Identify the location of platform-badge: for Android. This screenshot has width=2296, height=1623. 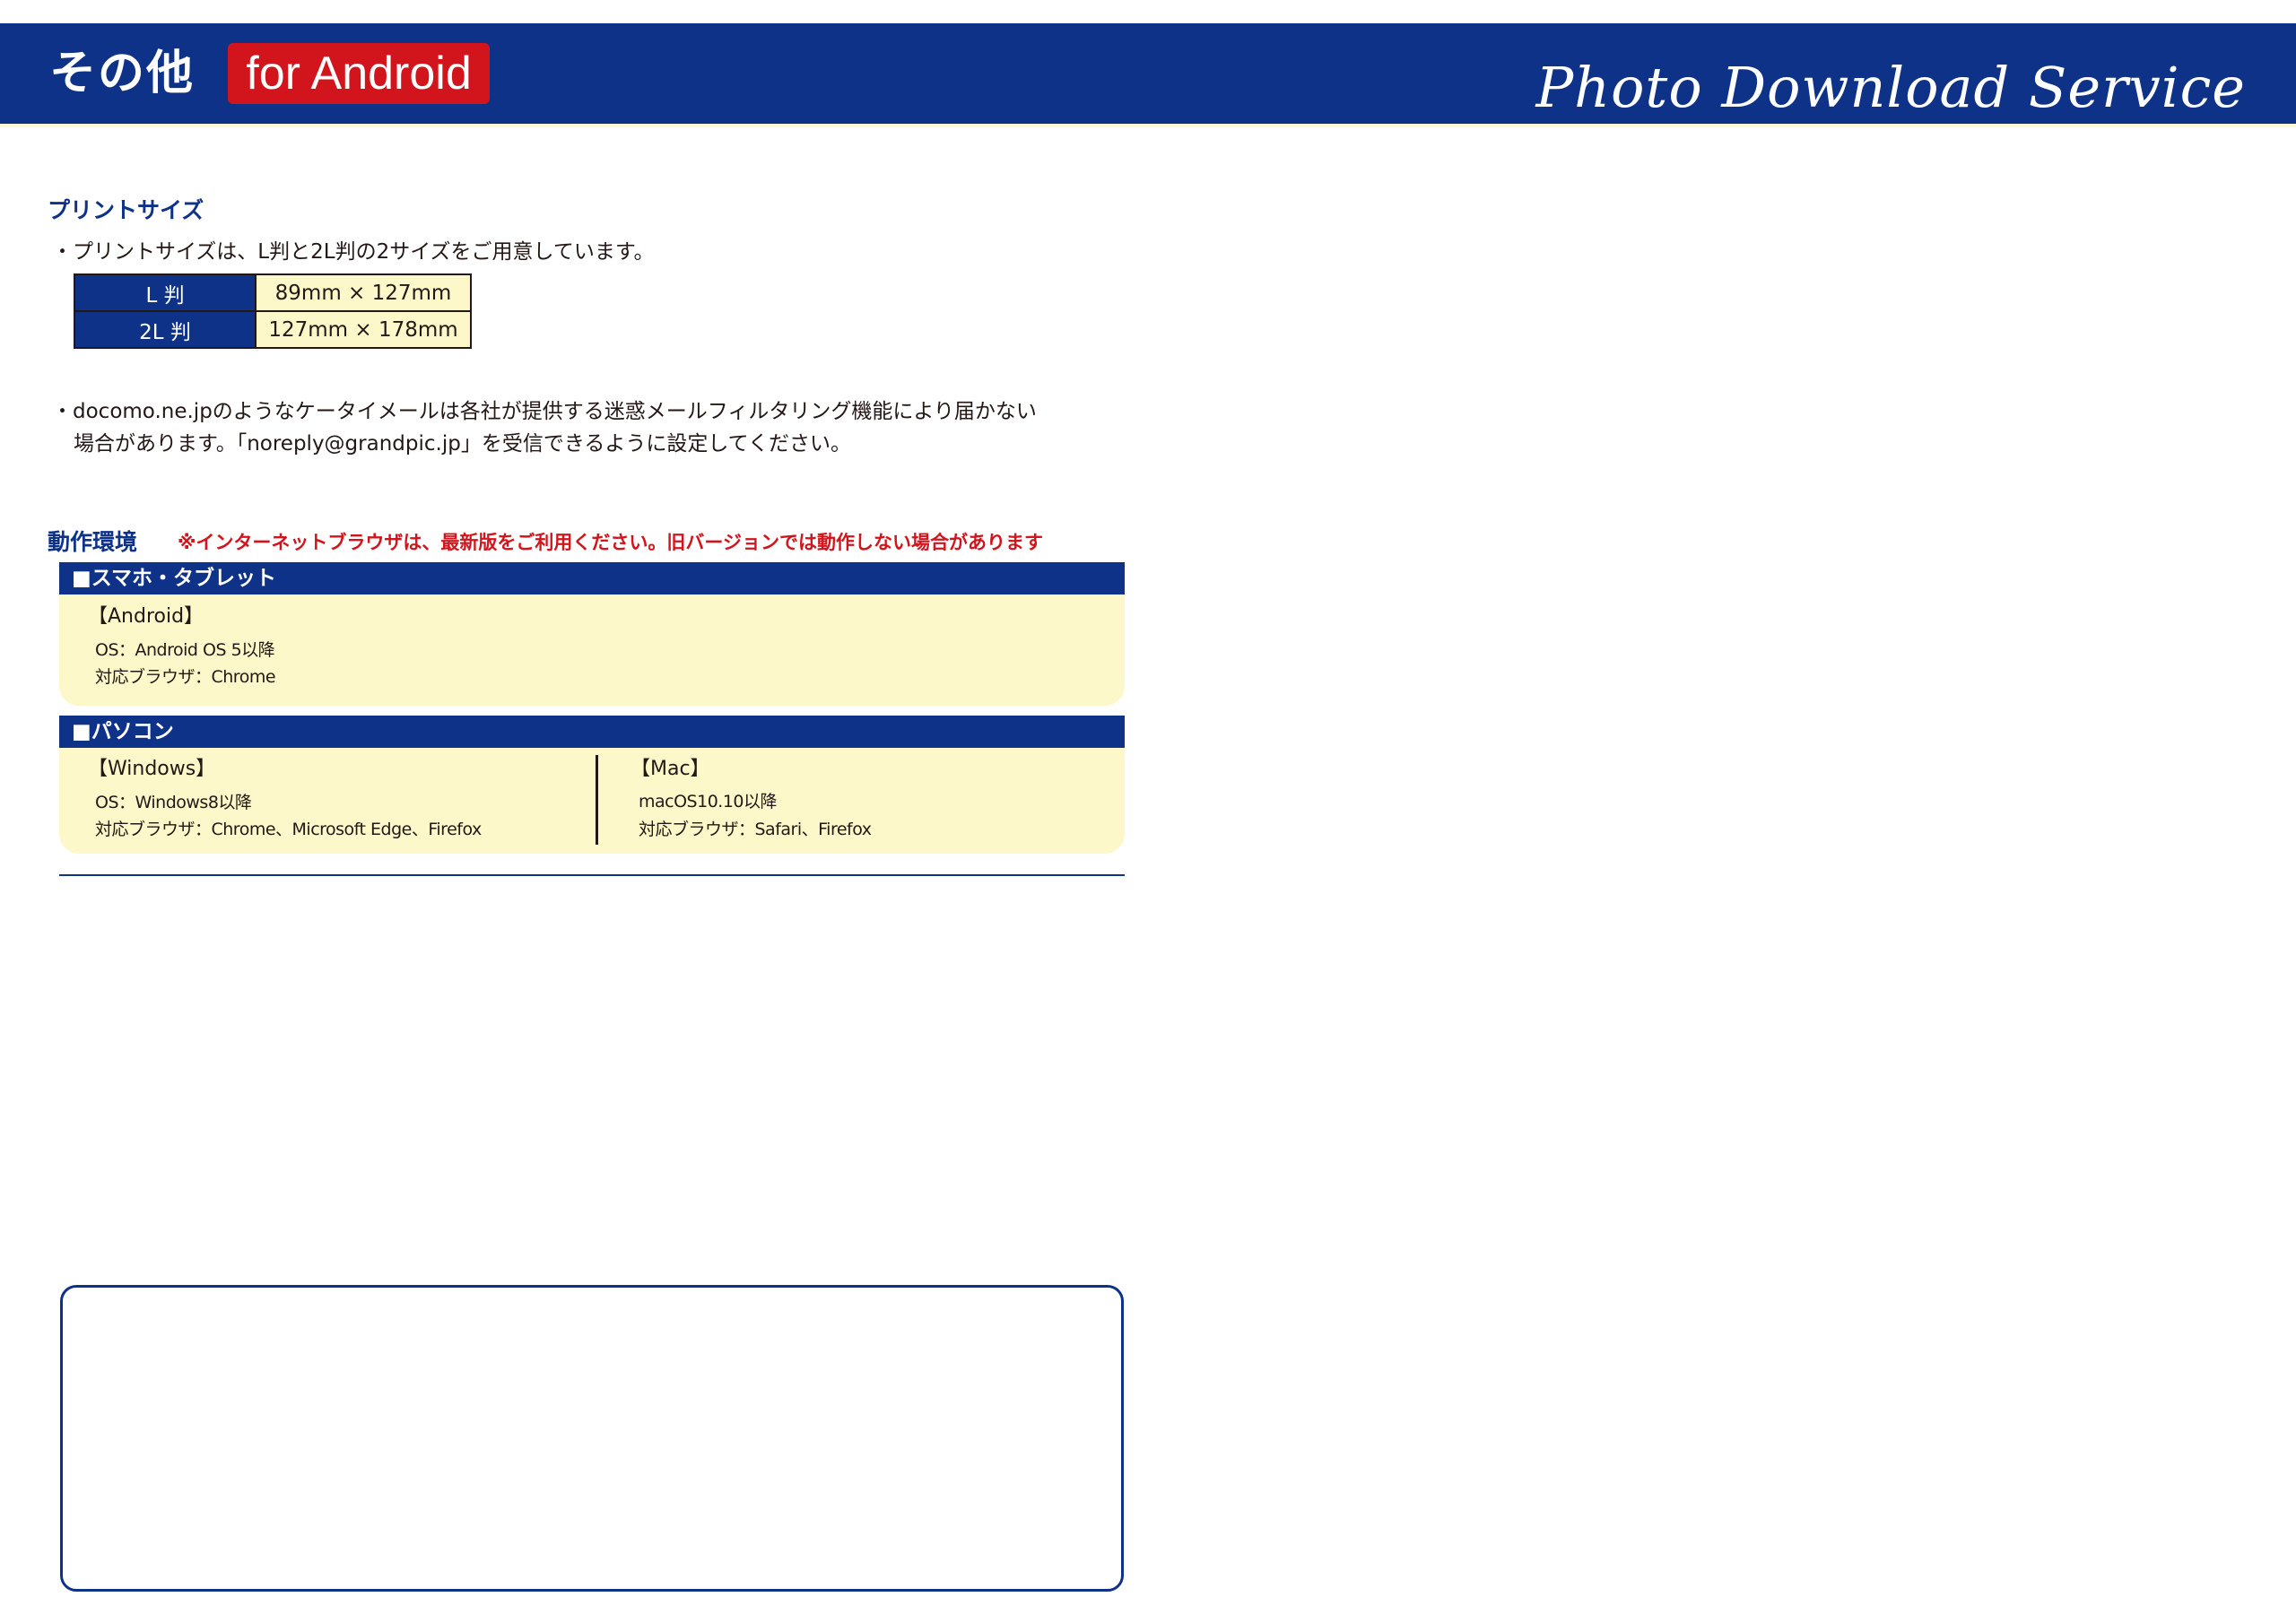
(359, 73).